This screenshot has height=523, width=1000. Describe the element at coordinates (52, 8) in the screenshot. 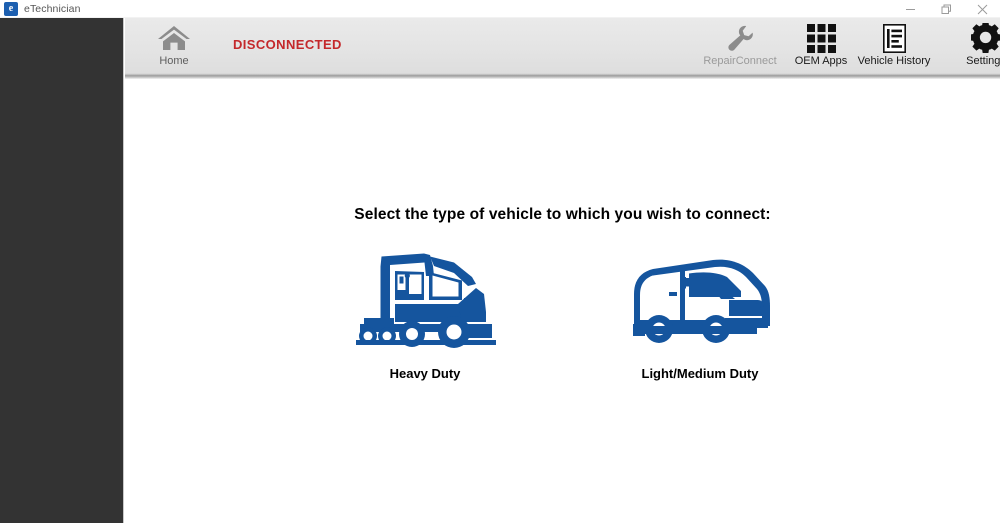

I see `window-title: eTechnician` at that location.